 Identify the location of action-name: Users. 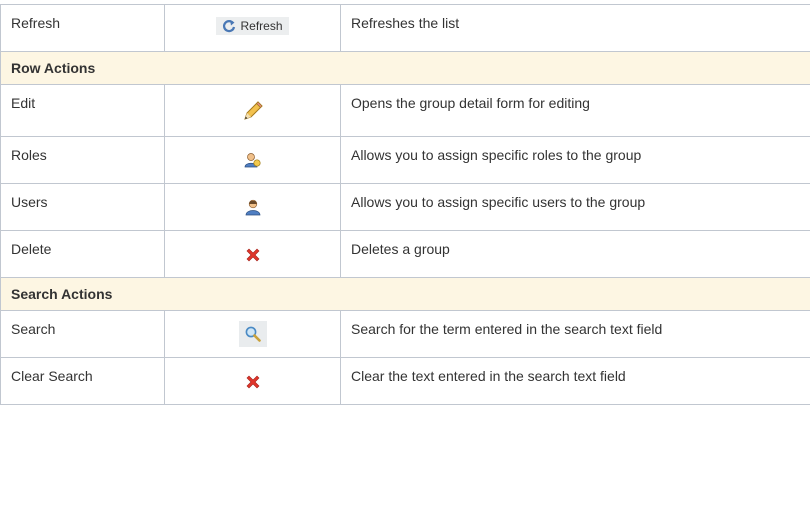
(87, 197).